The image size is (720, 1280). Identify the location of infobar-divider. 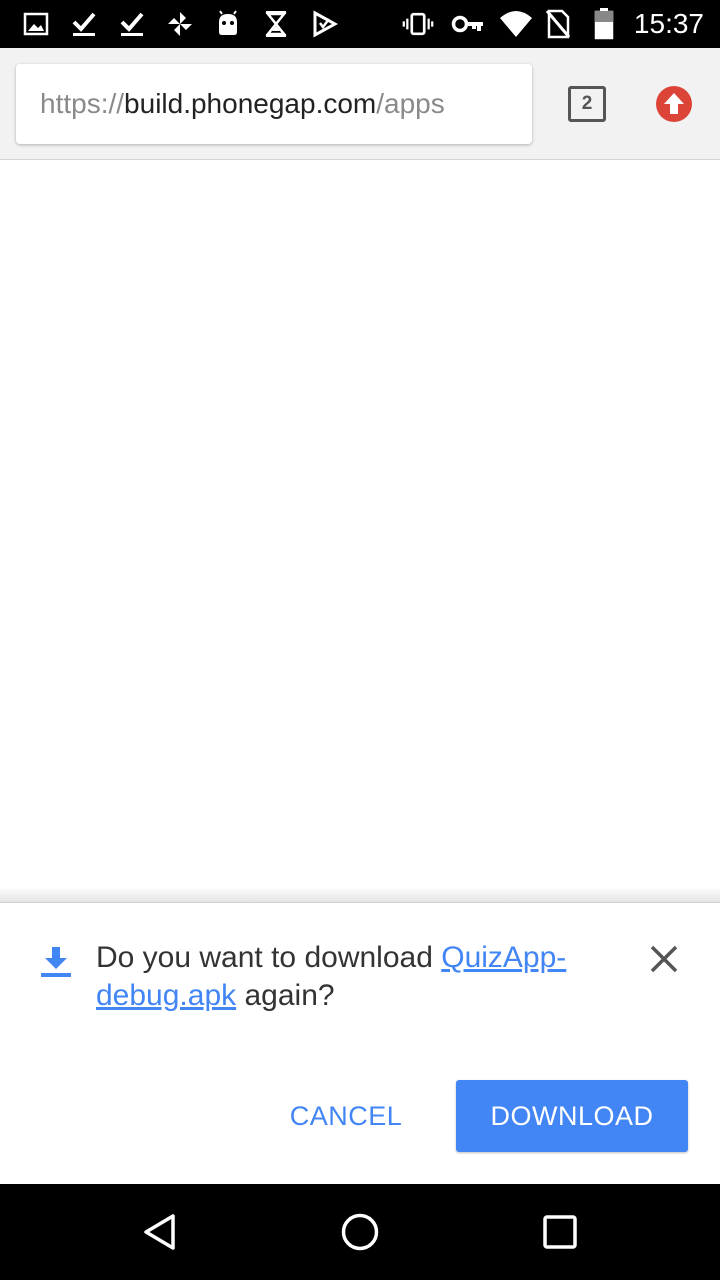
(360, 895).